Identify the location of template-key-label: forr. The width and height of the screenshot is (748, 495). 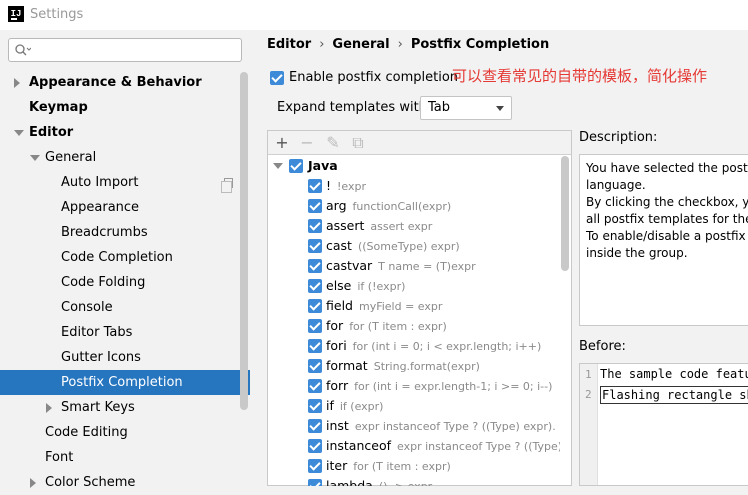
(337, 385).